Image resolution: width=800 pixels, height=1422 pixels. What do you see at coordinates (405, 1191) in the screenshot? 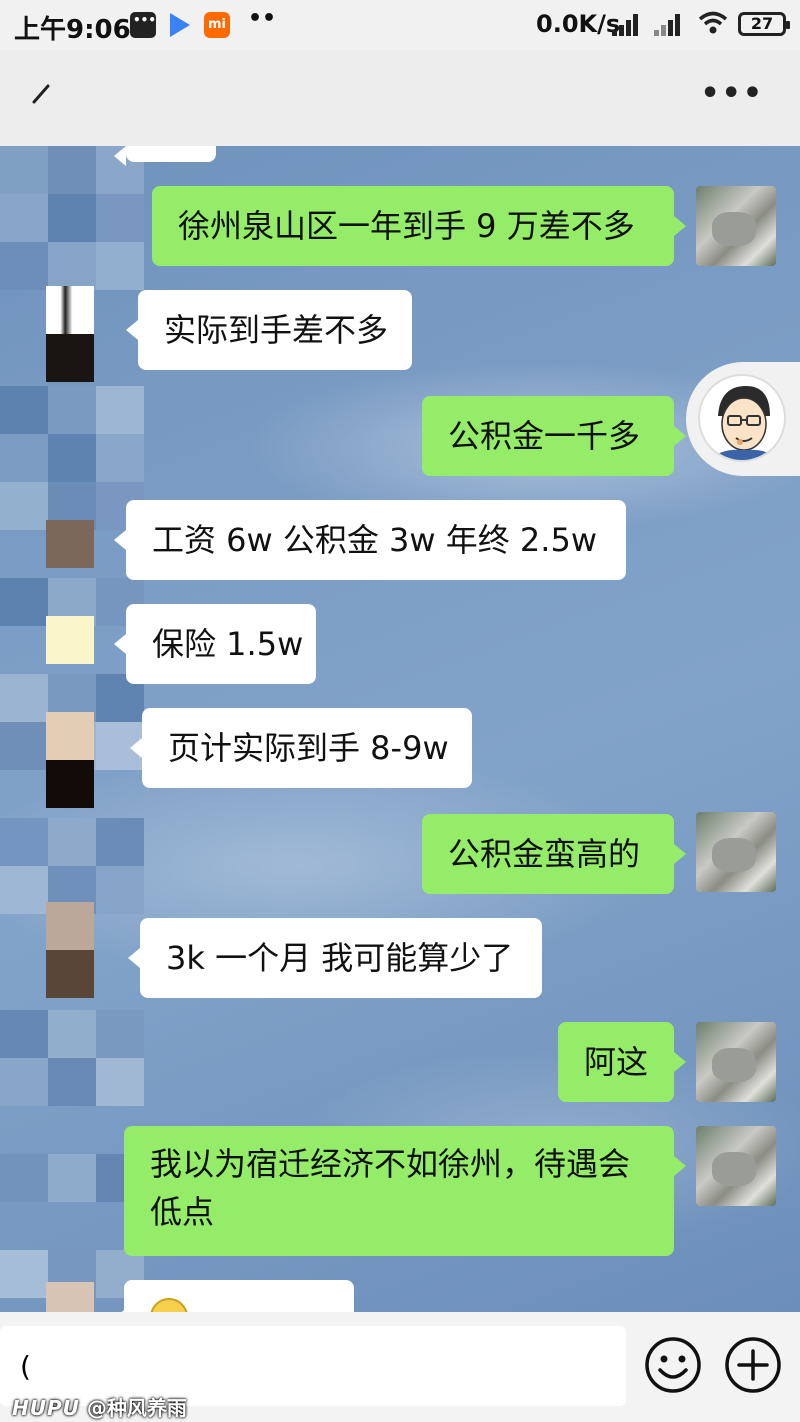
I see `message-bubble-outgoing: 我以为宿迁经济不如徐州，待遇会低点` at bounding box center [405, 1191].